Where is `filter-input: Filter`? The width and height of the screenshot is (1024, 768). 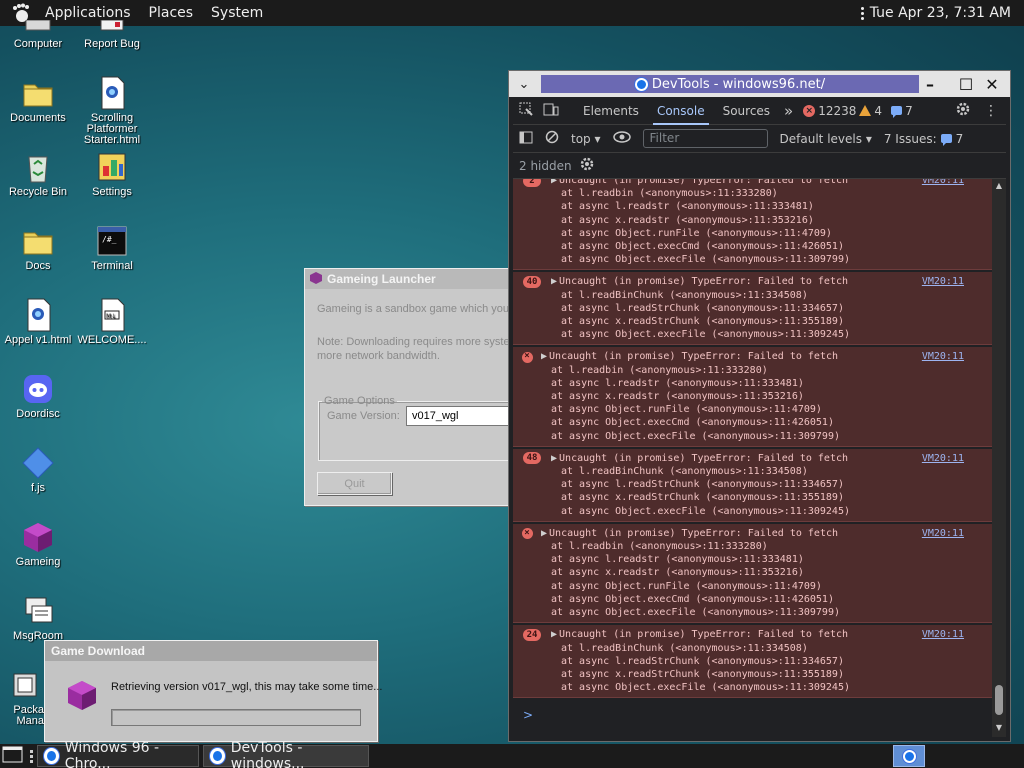 filter-input: Filter is located at coordinates (705, 138).